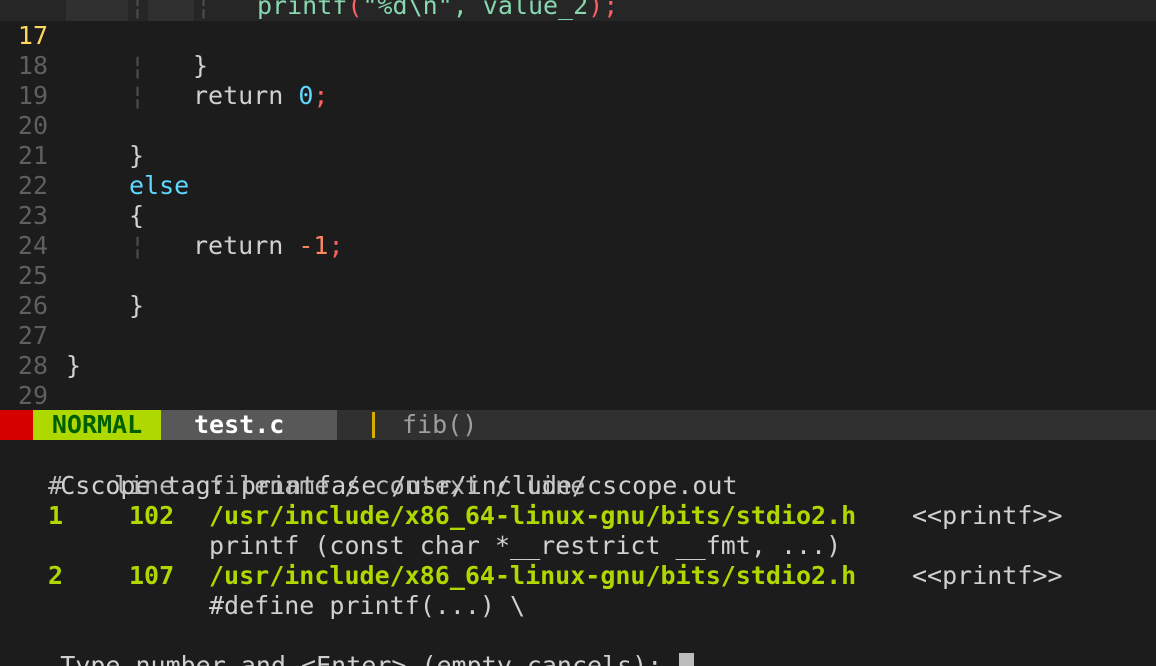 The image size is (1156, 666). I want to click on header-line: line, so click(144, 485).